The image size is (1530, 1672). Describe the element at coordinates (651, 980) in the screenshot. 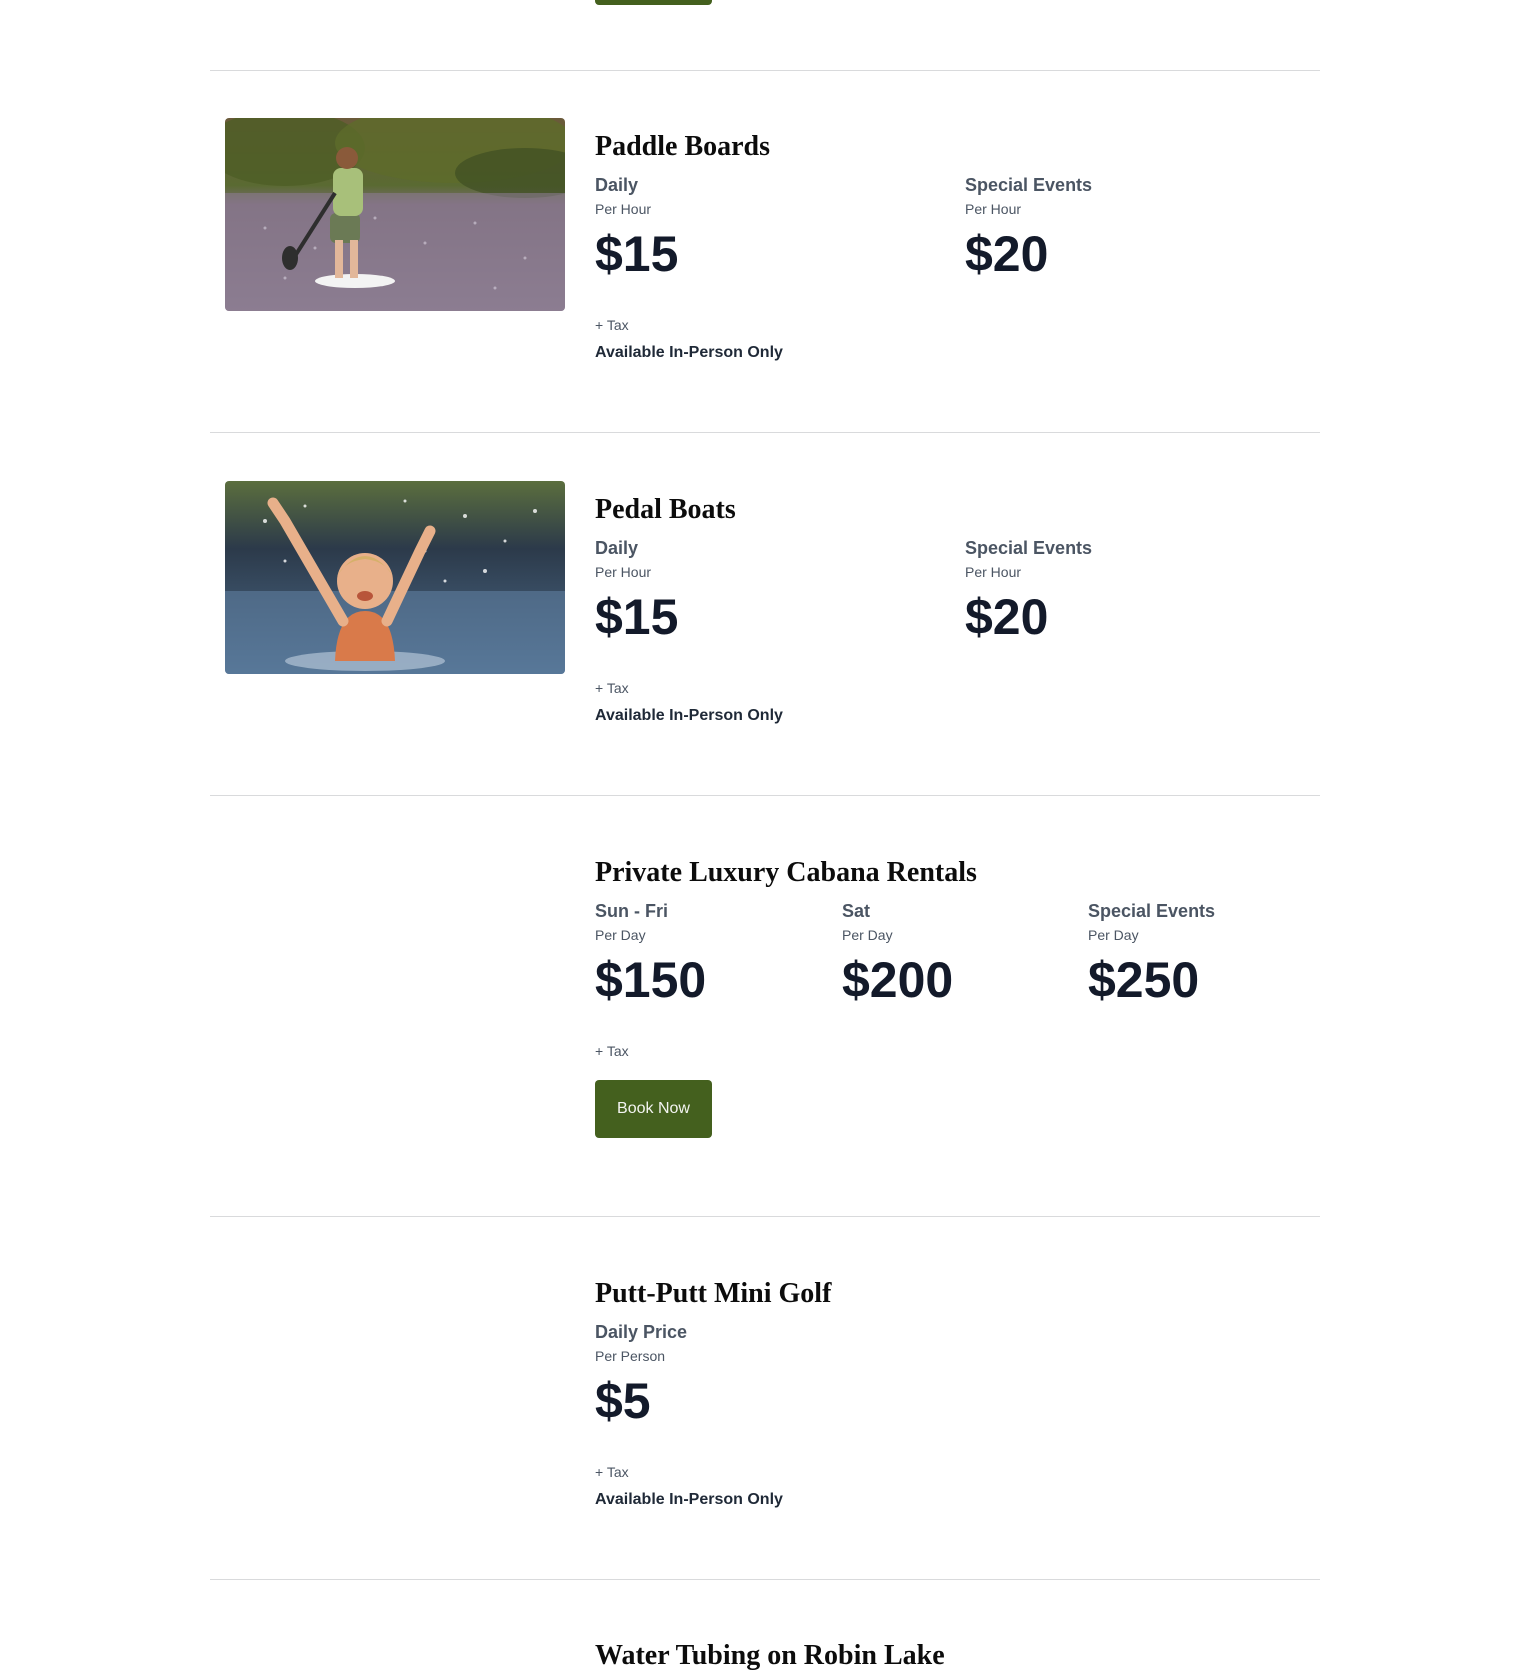

I see `tier-price: $150` at that location.